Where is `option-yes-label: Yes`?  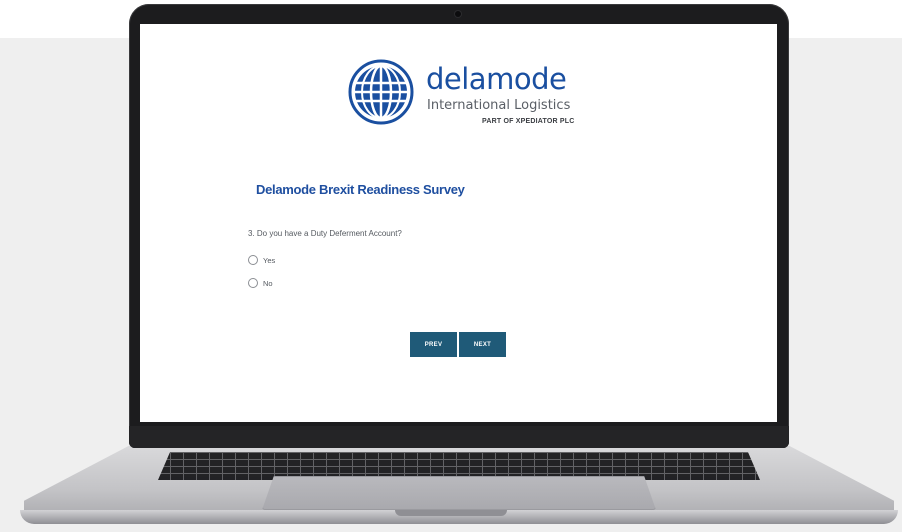
option-yes-label: Yes is located at coordinates (269, 260).